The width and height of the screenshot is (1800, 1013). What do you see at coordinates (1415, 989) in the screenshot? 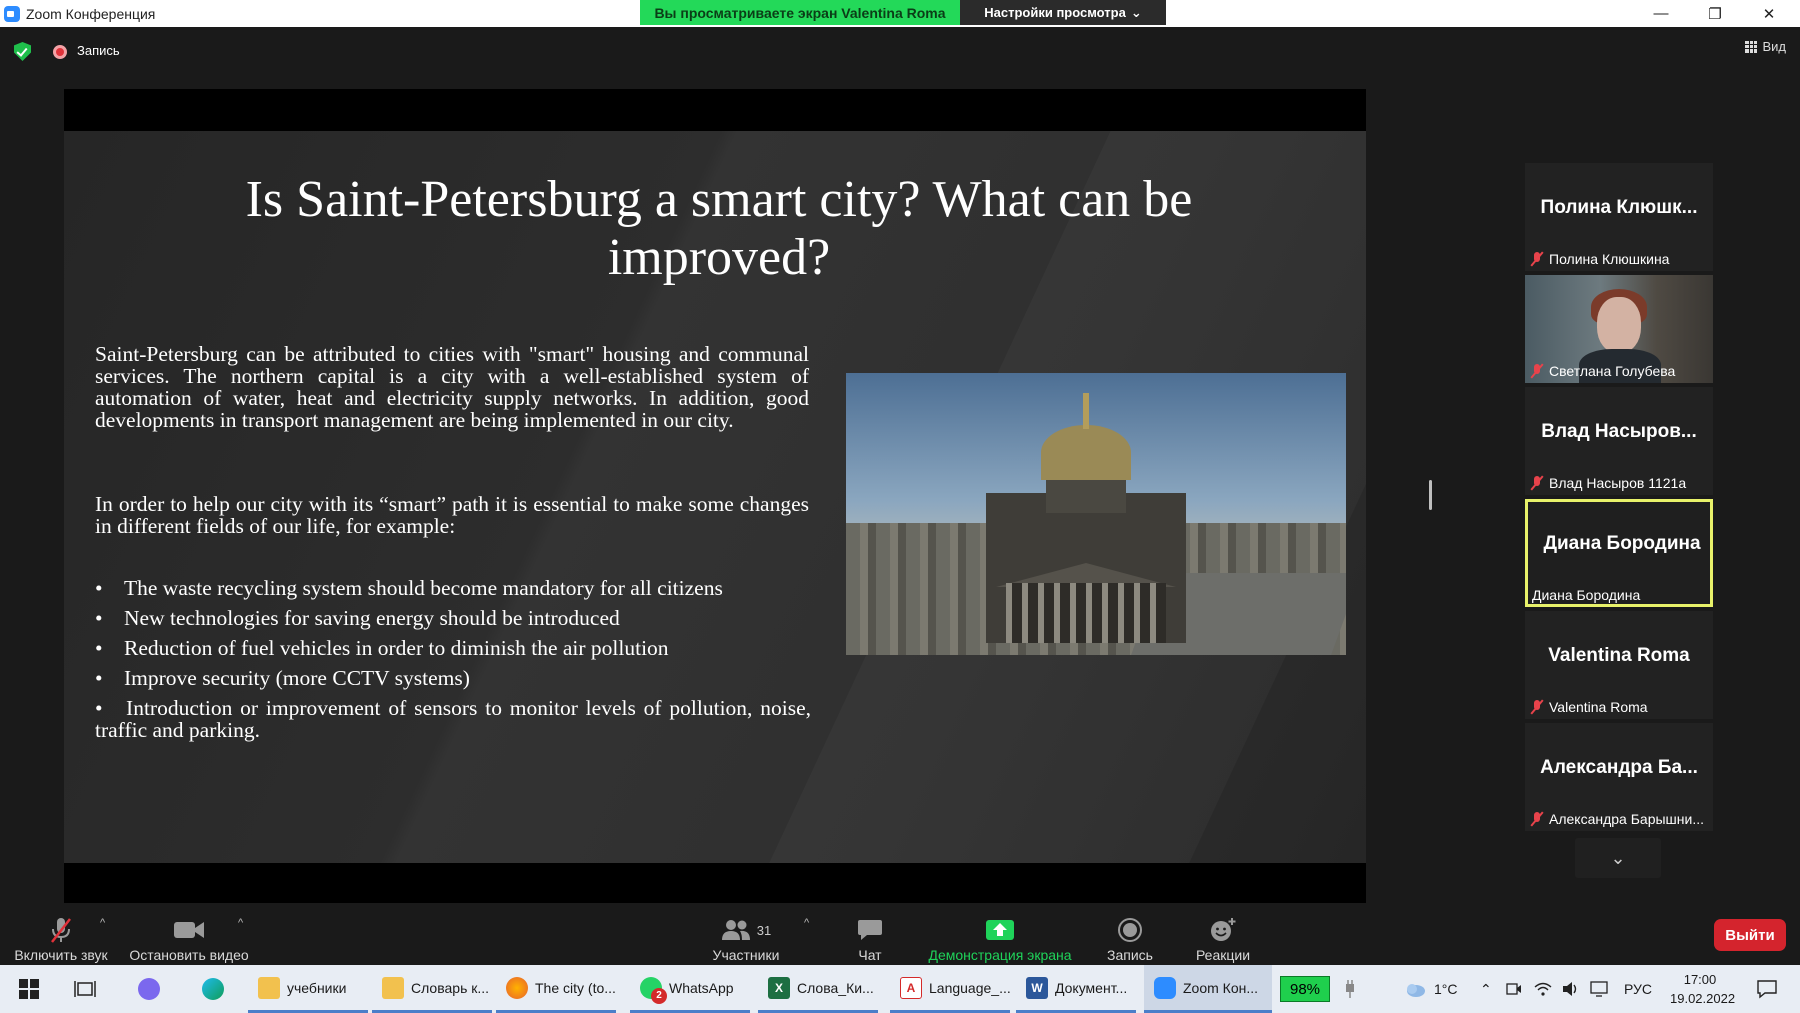
I see `weather-icon` at bounding box center [1415, 989].